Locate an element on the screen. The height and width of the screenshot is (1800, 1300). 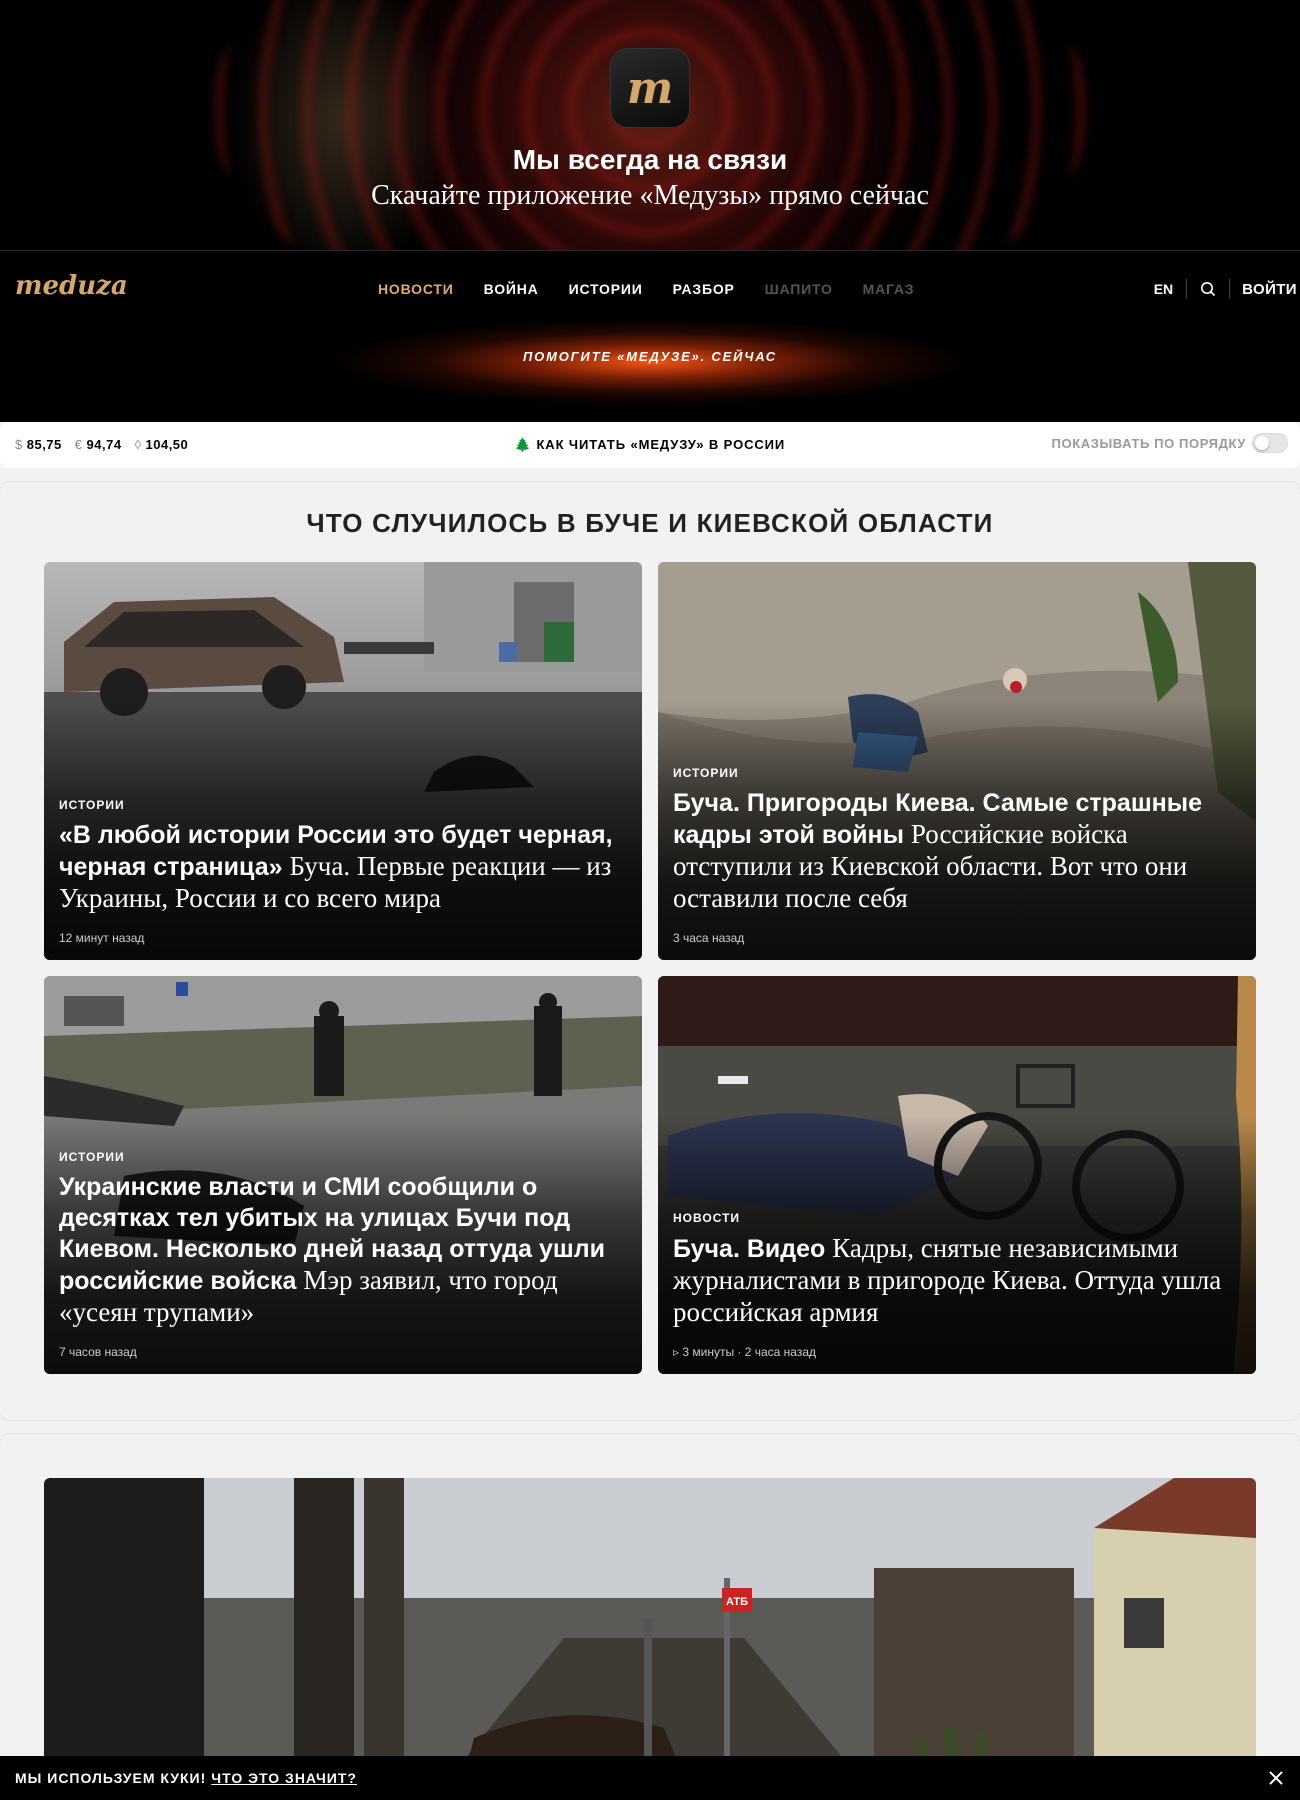
nav-item-news: Новости is located at coordinates (416, 289).